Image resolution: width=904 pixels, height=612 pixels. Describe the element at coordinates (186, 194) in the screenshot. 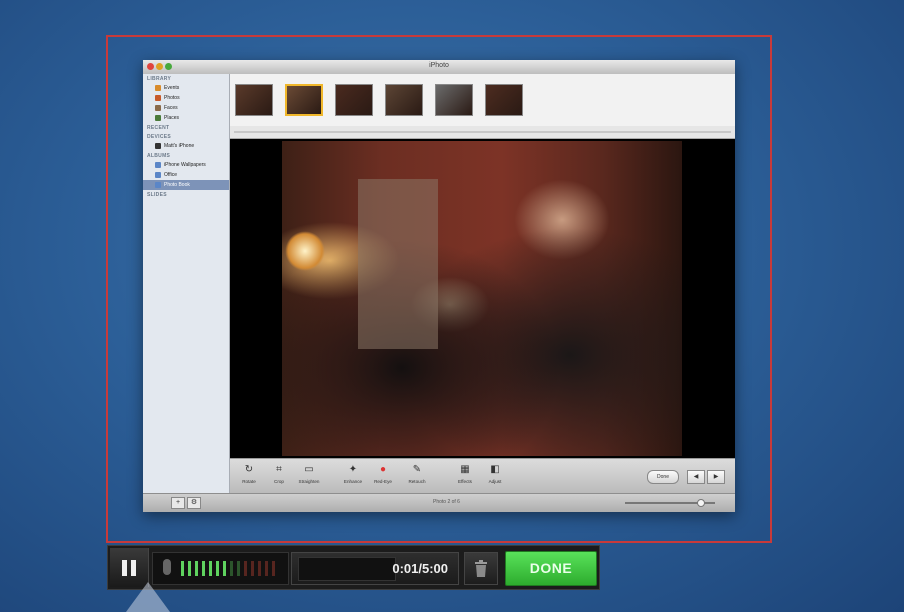

I see `sidebar-section-heading: SLIDES` at that location.